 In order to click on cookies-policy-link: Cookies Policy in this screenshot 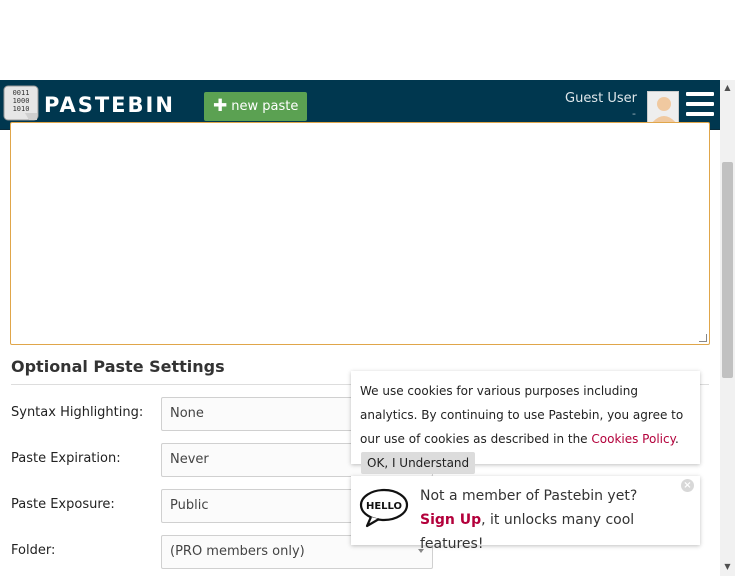, I will do `click(633, 439)`.